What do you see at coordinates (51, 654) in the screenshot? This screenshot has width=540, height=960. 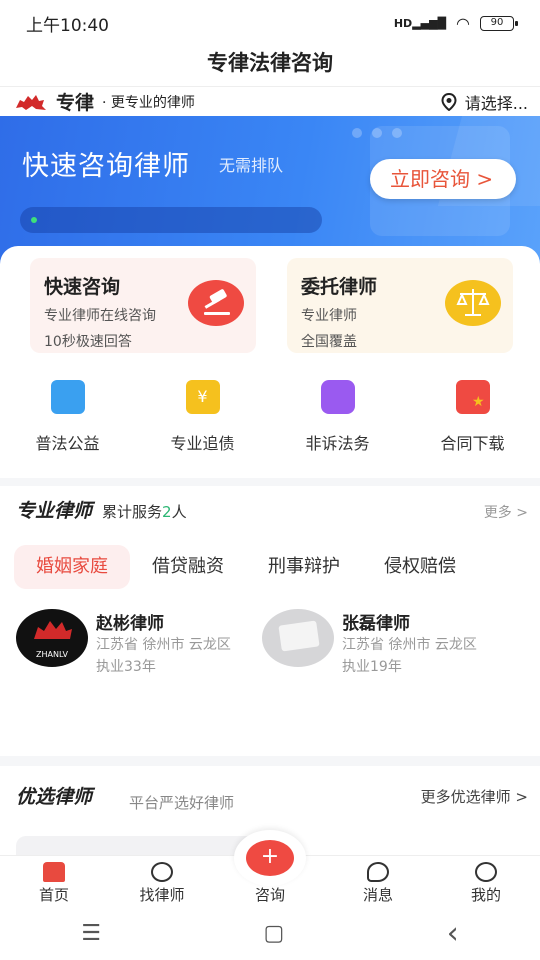 I see `avatar-logo-text: ZHANLV` at bounding box center [51, 654].